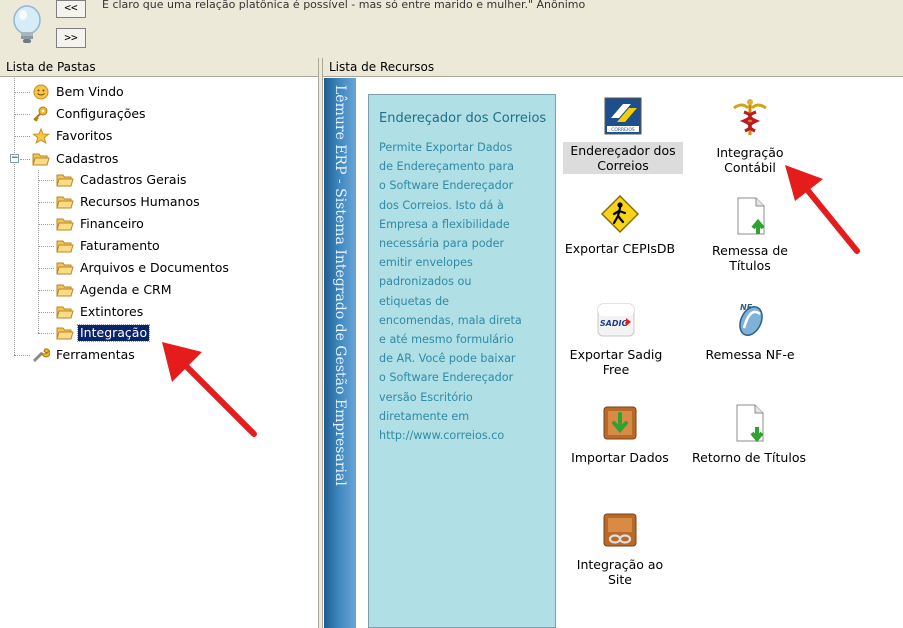 This screenshot has width=903, height=628. I want to click on tree-item-label: Configurações, so click(101, 113).